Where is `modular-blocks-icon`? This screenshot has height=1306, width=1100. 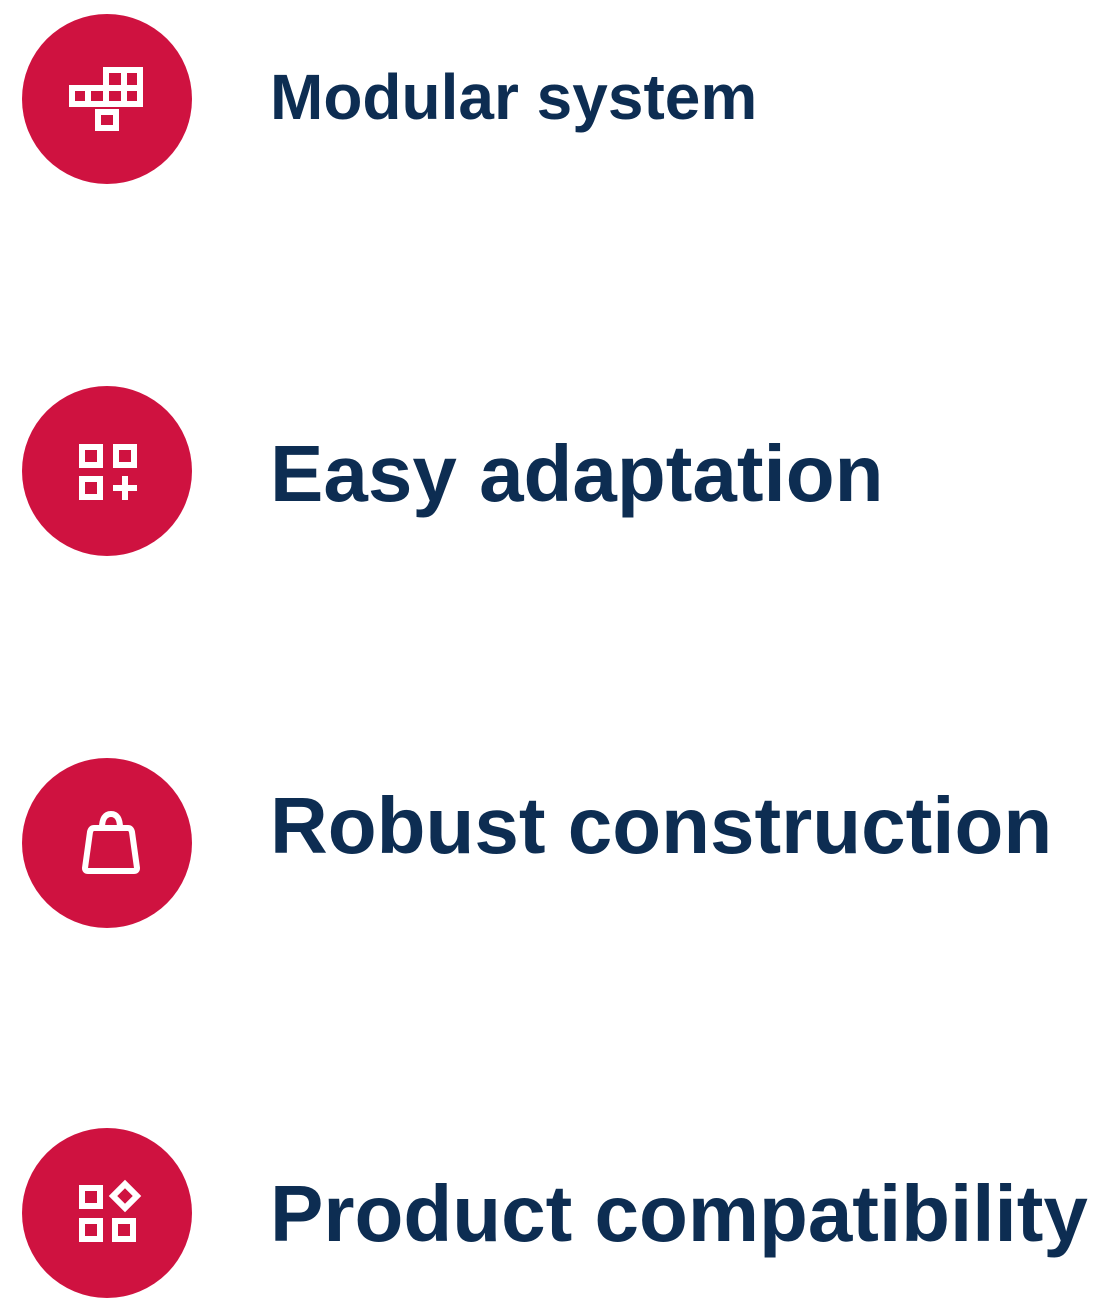
modular-blocks-icon is located at coordinates (106, 99).